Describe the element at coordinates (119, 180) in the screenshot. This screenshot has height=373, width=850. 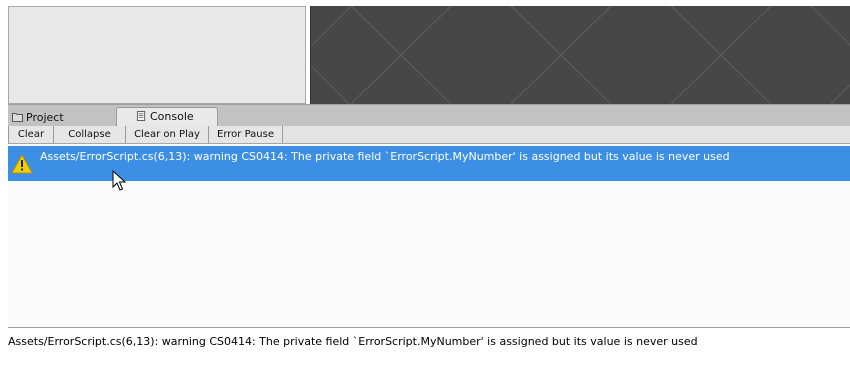
I see `mouse-cursor-icon` at that location.